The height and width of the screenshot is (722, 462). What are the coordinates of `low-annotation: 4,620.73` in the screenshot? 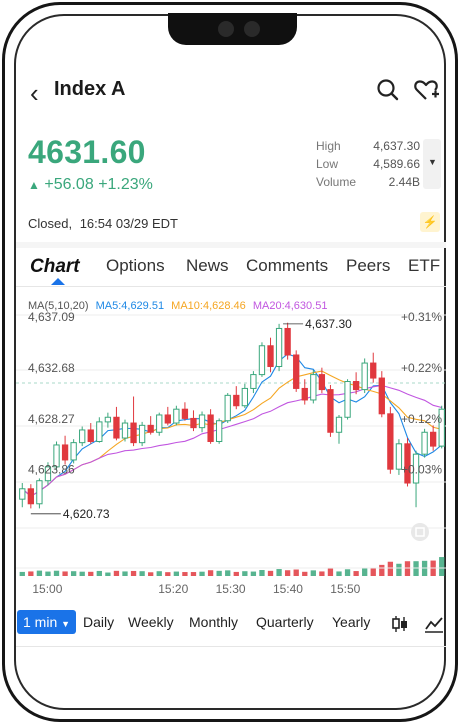 It's located at (86, 514).